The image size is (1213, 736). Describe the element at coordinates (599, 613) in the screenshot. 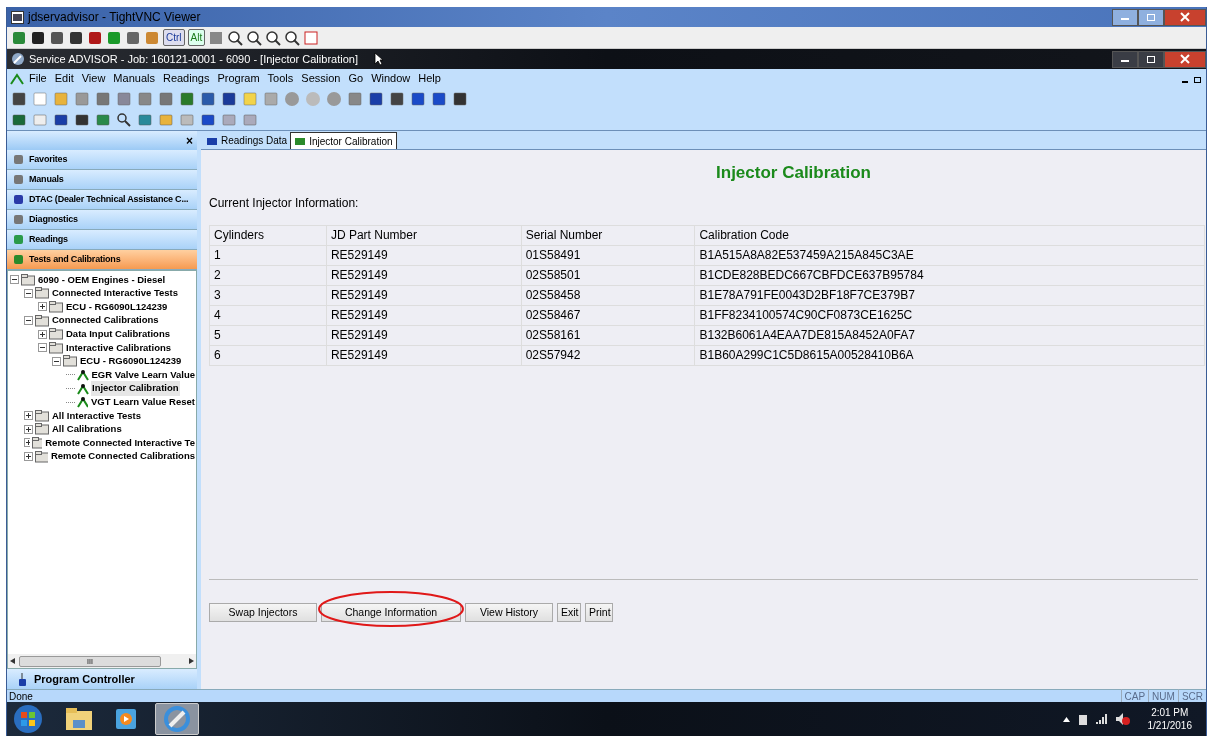

I see `action-button: Print` at that location.